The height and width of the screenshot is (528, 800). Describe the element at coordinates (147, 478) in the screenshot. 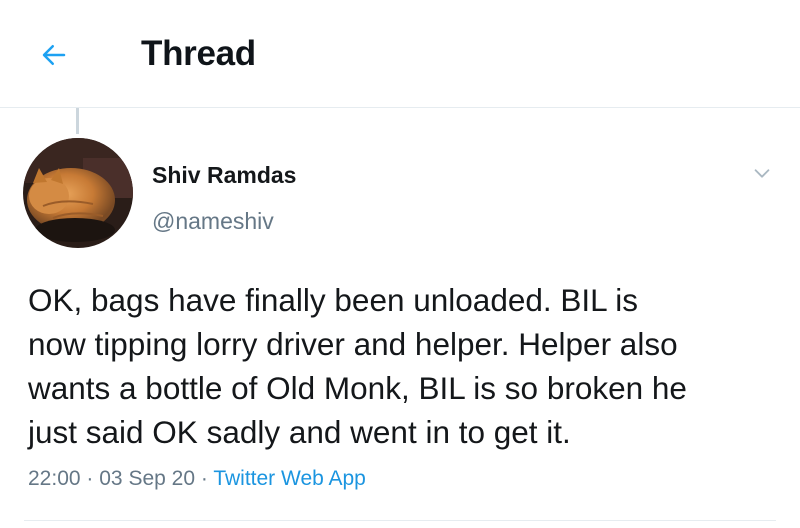

I see `tweet-date: 03 Sep 20` at that location.